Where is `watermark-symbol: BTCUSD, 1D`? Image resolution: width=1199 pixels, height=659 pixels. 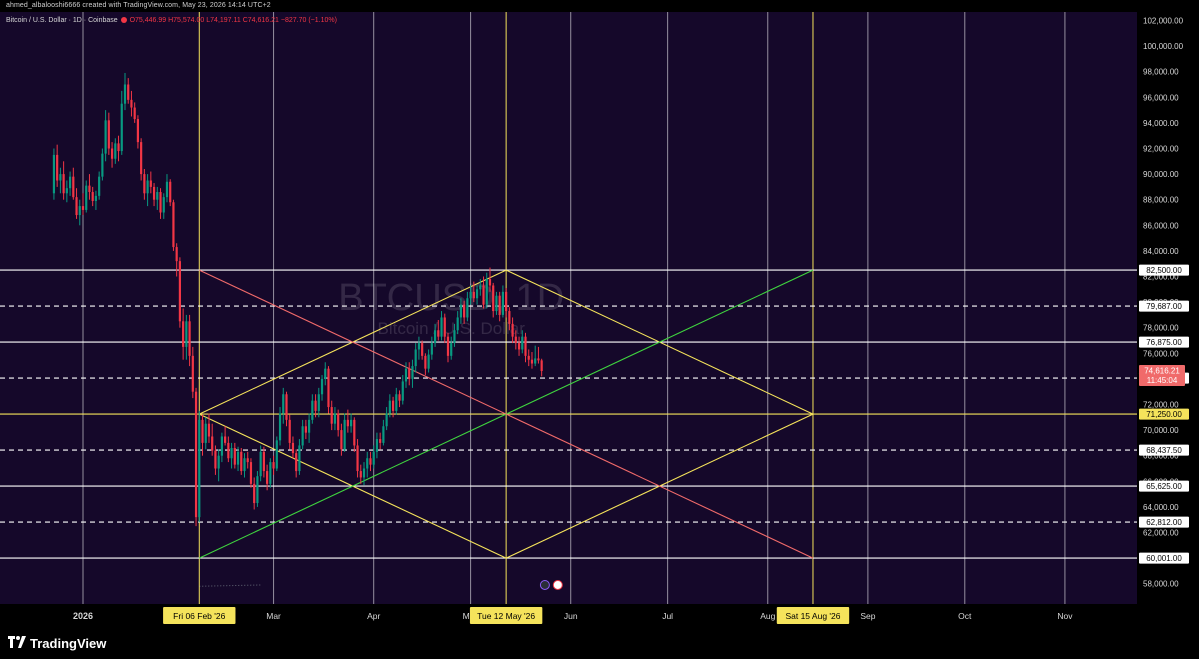
watermark-symbol: BTCUSD, 1D is located at coordinates (451, 298).